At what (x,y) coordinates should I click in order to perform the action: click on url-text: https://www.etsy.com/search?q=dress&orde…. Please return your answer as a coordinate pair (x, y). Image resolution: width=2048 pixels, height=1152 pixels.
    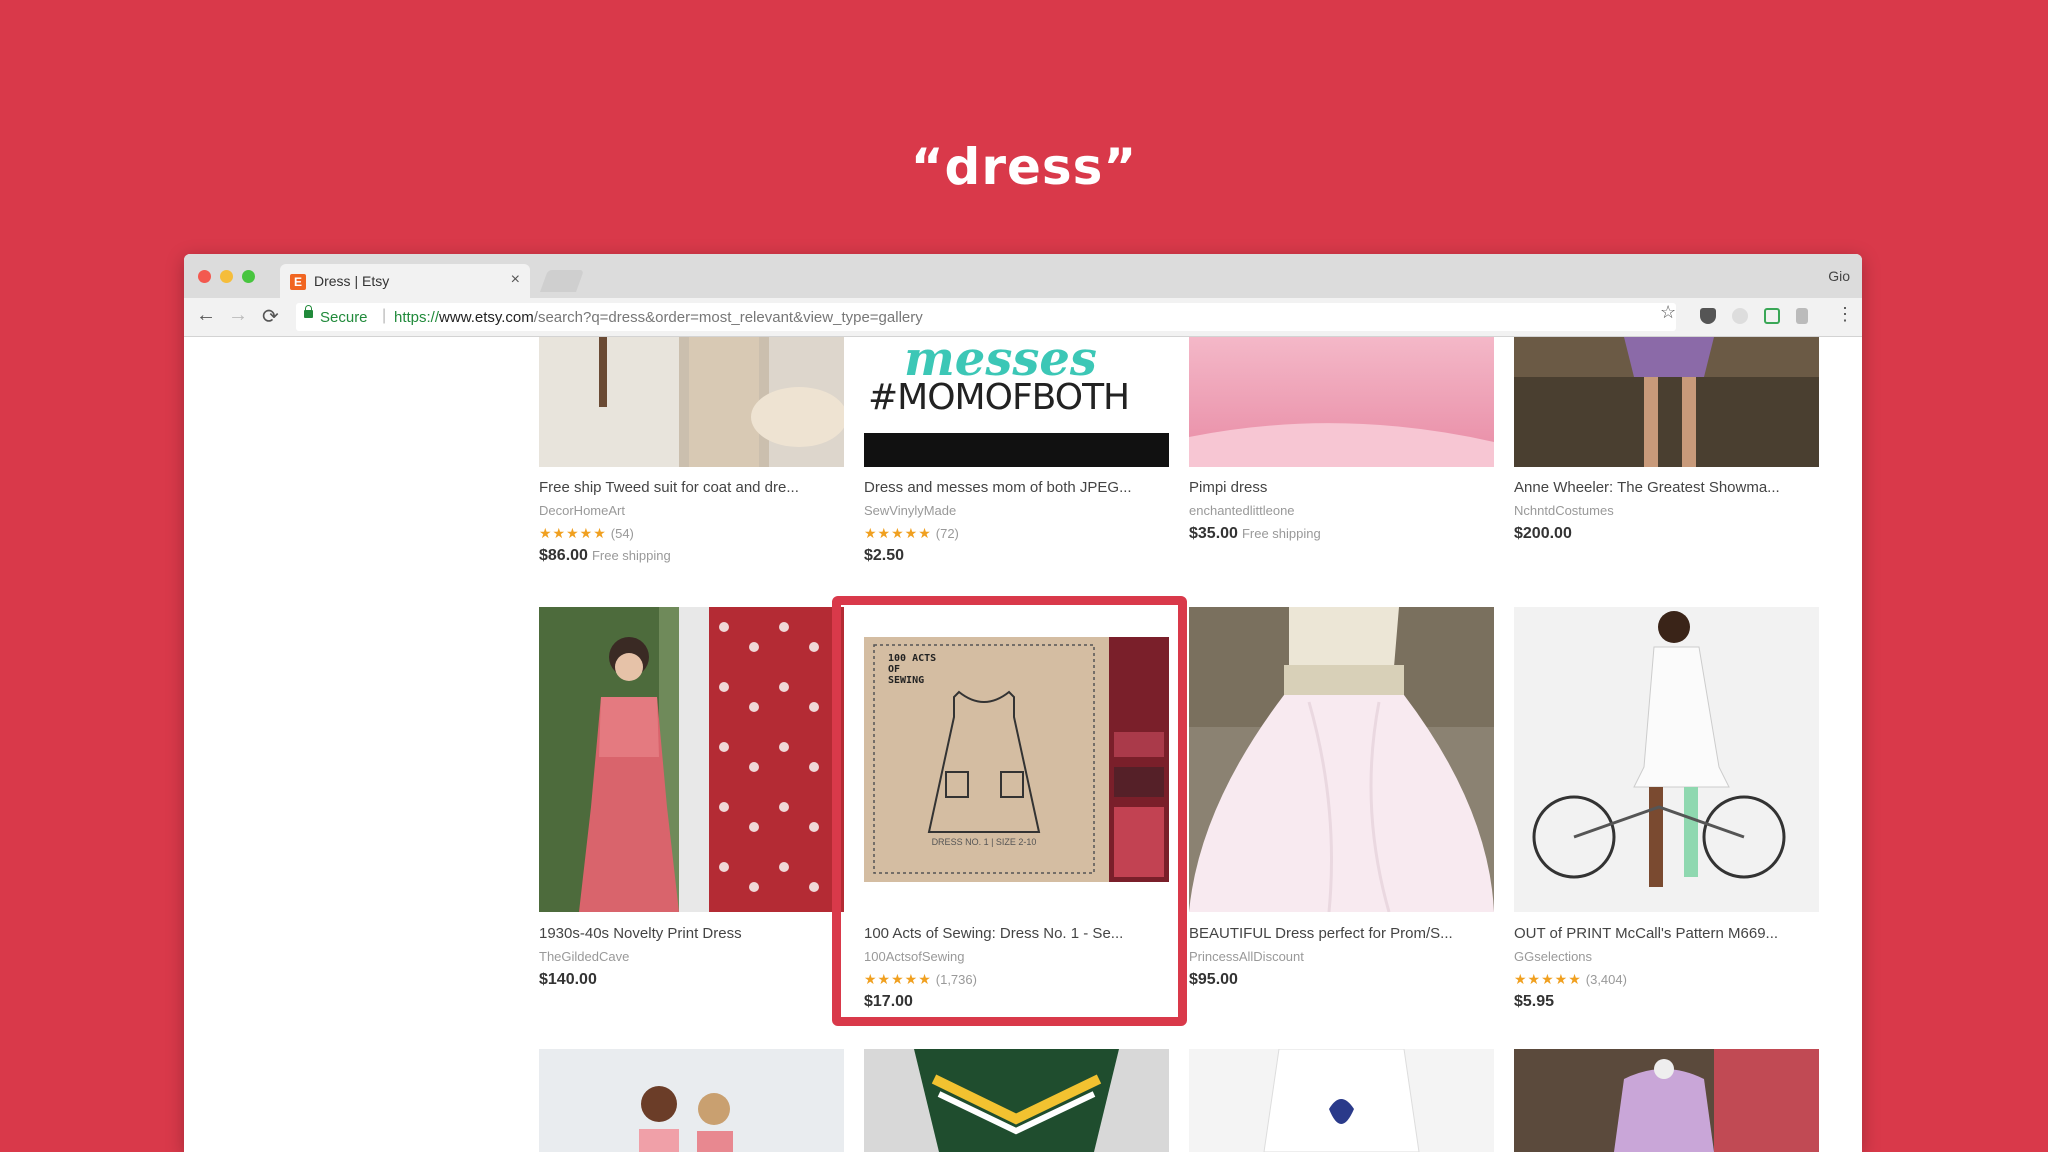
    Looking at the image, I should click on (658, 317).